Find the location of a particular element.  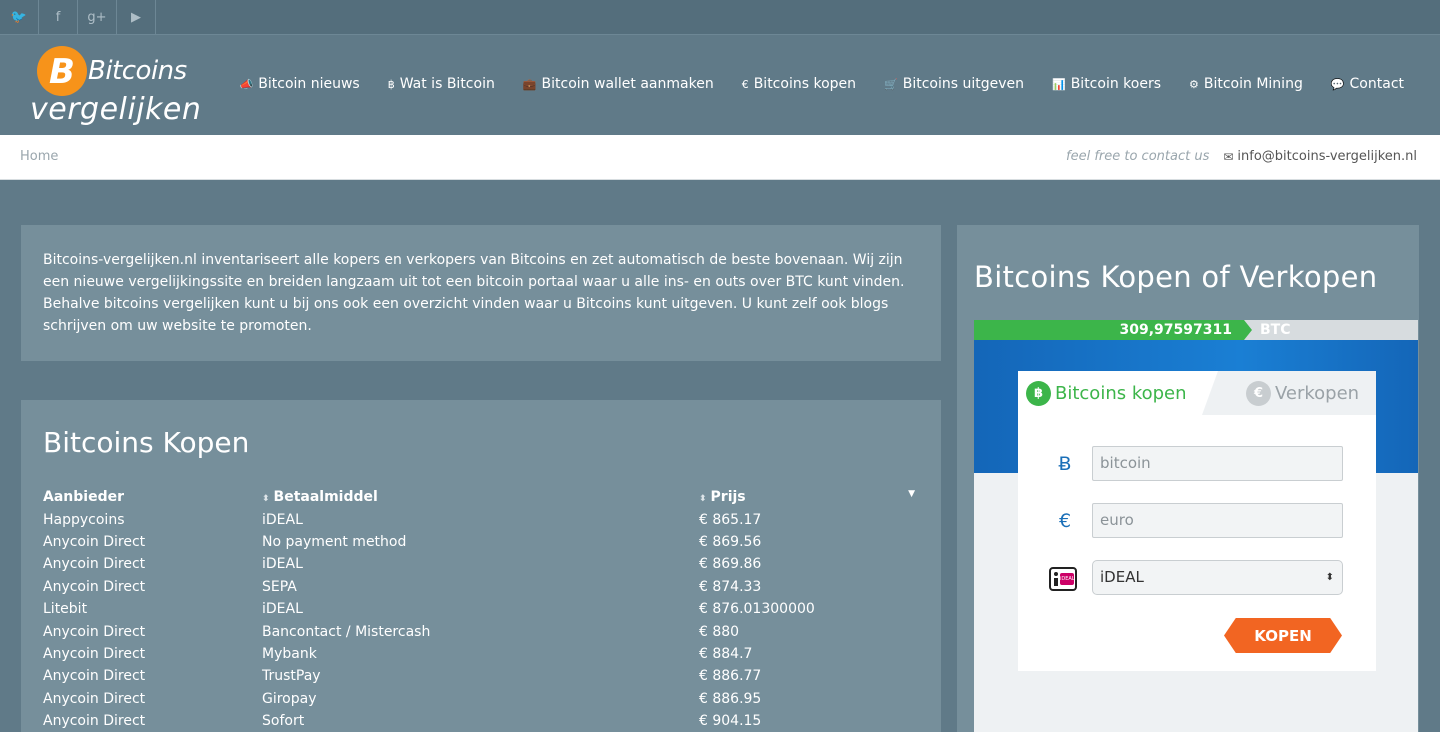

bitcoin-logo-icon: B is located at coordinates (62, 71).